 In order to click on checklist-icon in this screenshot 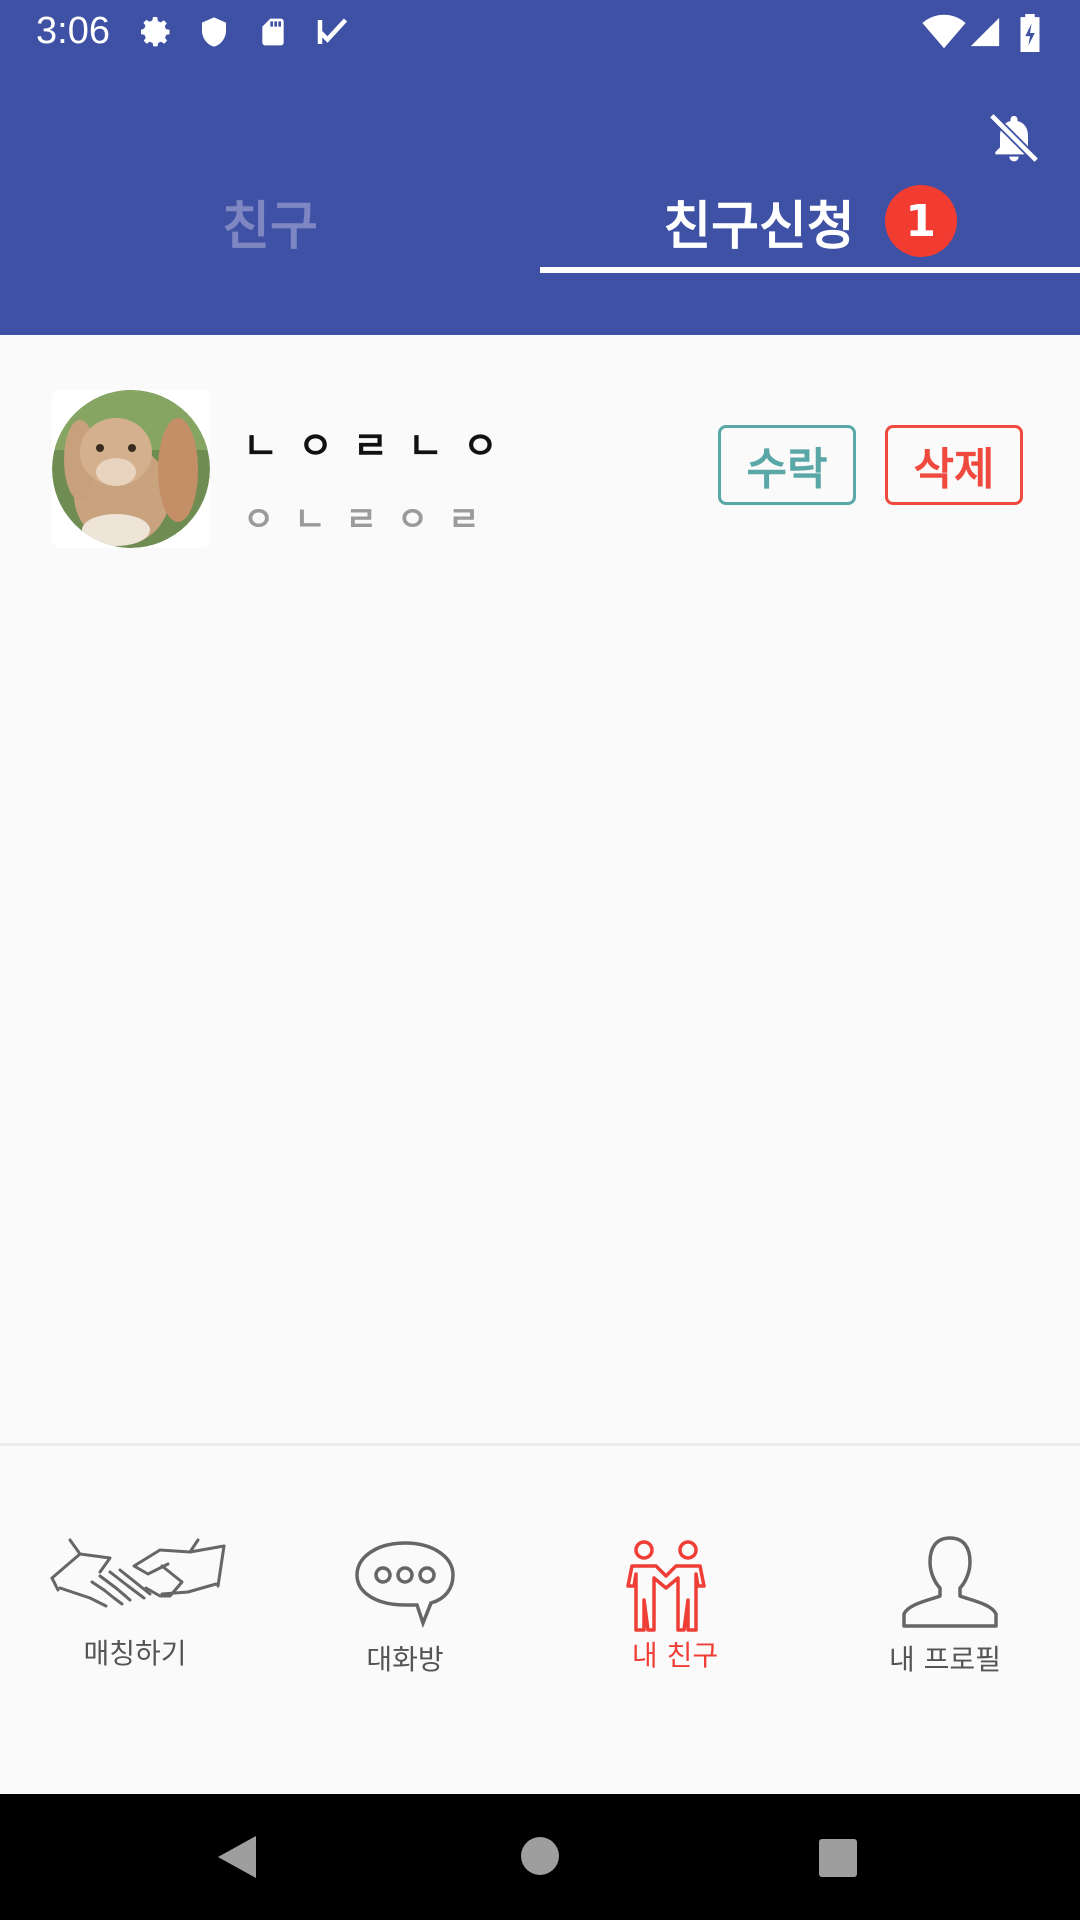, I will do `click(332, 31)`.